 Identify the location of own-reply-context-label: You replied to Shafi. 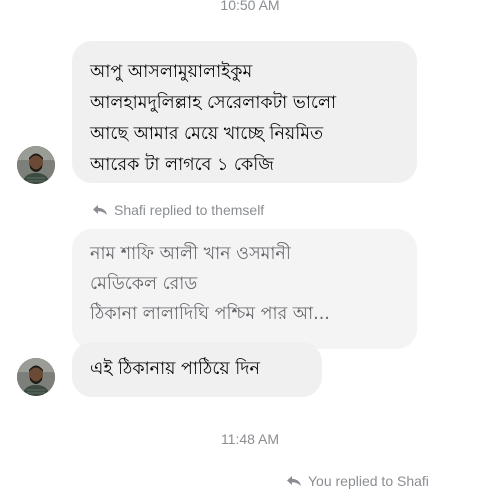
(357, 481).